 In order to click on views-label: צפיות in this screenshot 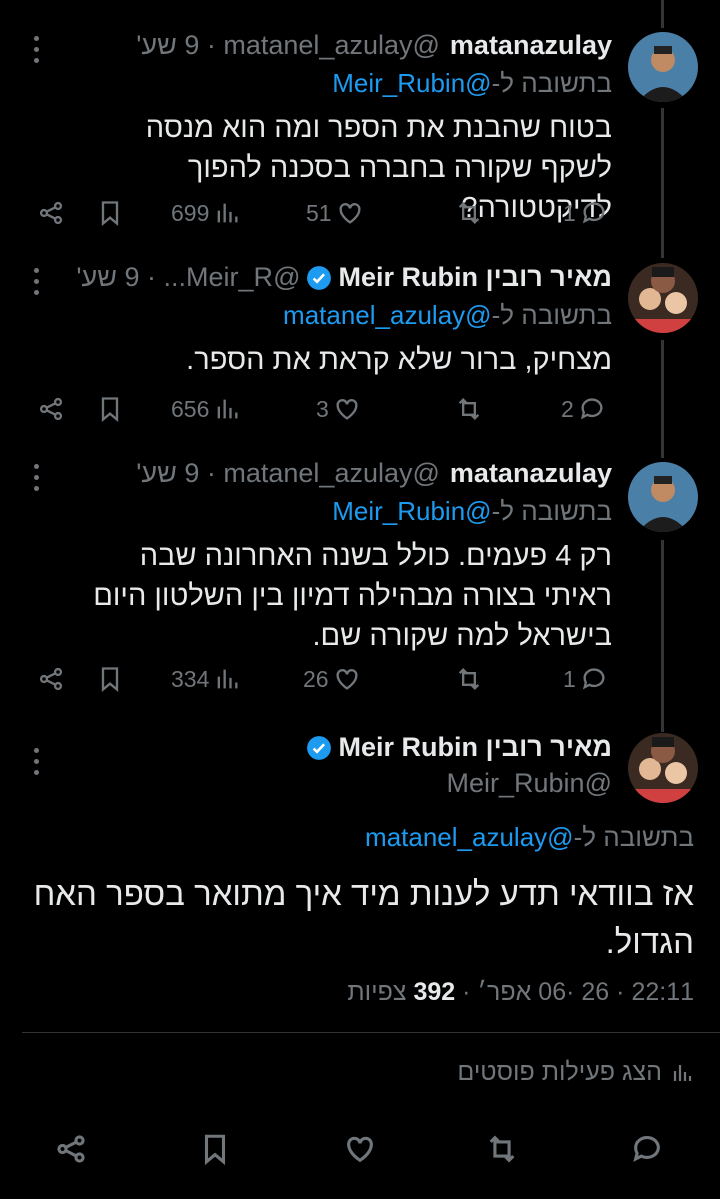, I will do `click(377, 992)`.